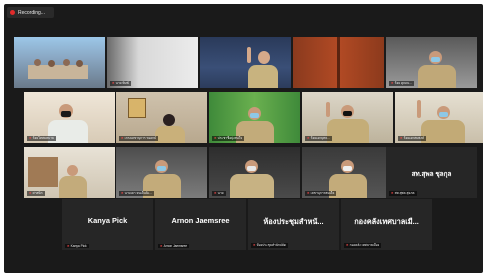  I want to click on record-dot-icon, so click(12, 12).